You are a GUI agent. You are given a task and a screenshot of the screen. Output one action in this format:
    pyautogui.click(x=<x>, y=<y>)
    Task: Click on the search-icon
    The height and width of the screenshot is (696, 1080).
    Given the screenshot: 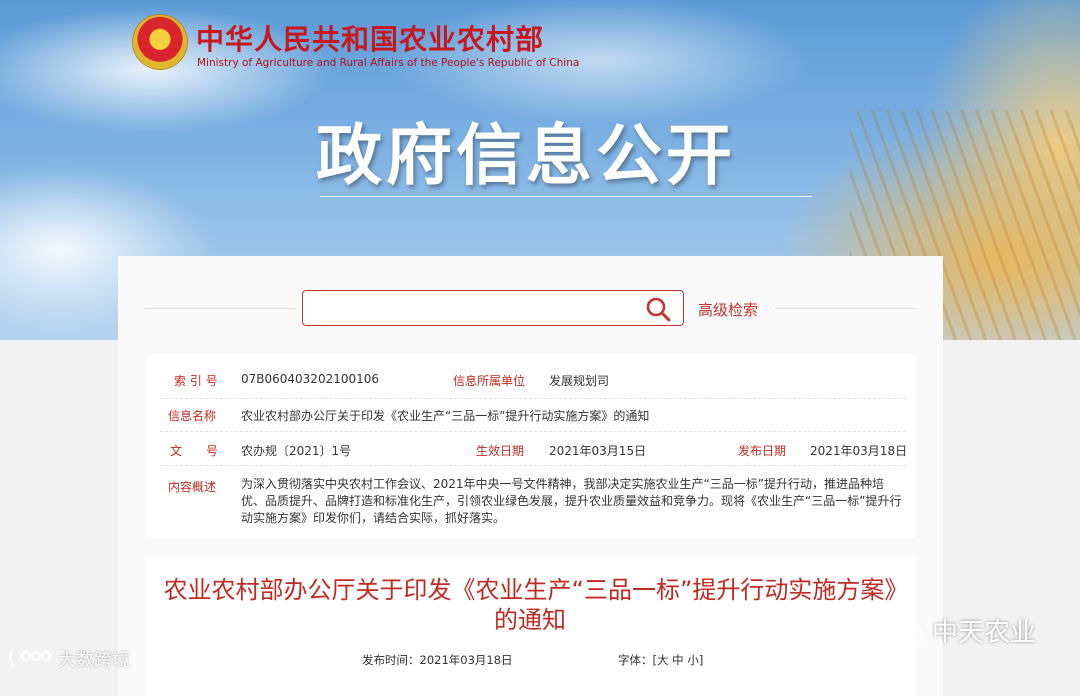 What is the action you would take?
    pyautogui.click(x=658, y=309)
    